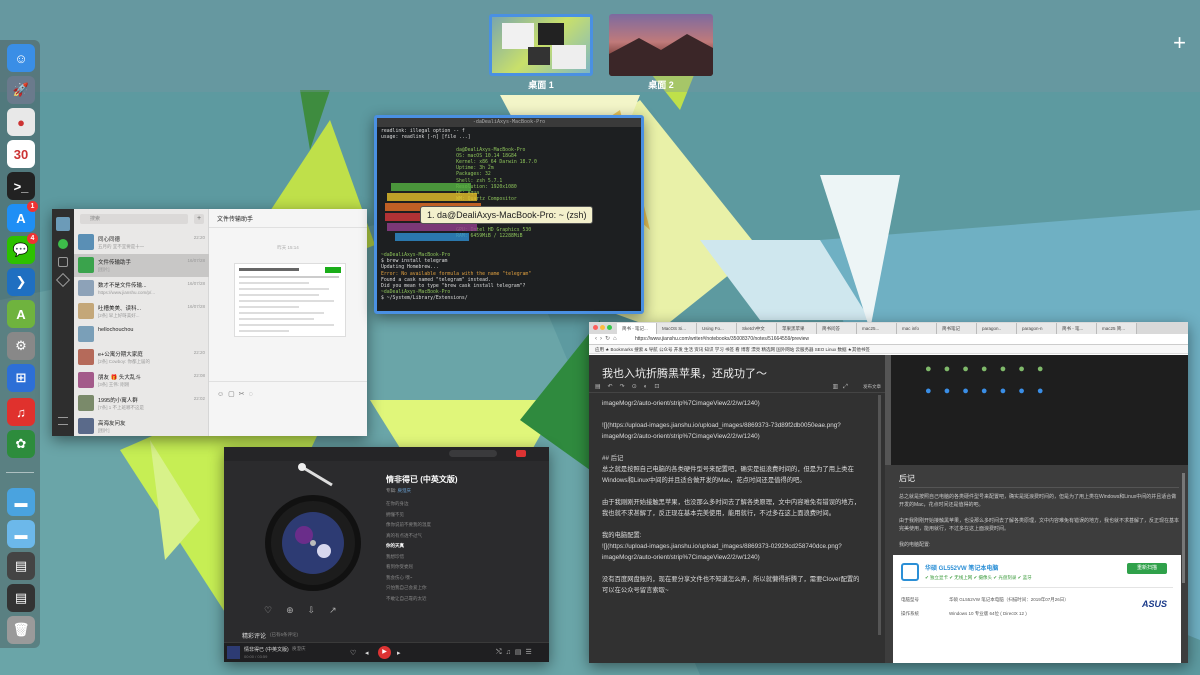  I want to click on play-button: ▶, so click(384, 652).